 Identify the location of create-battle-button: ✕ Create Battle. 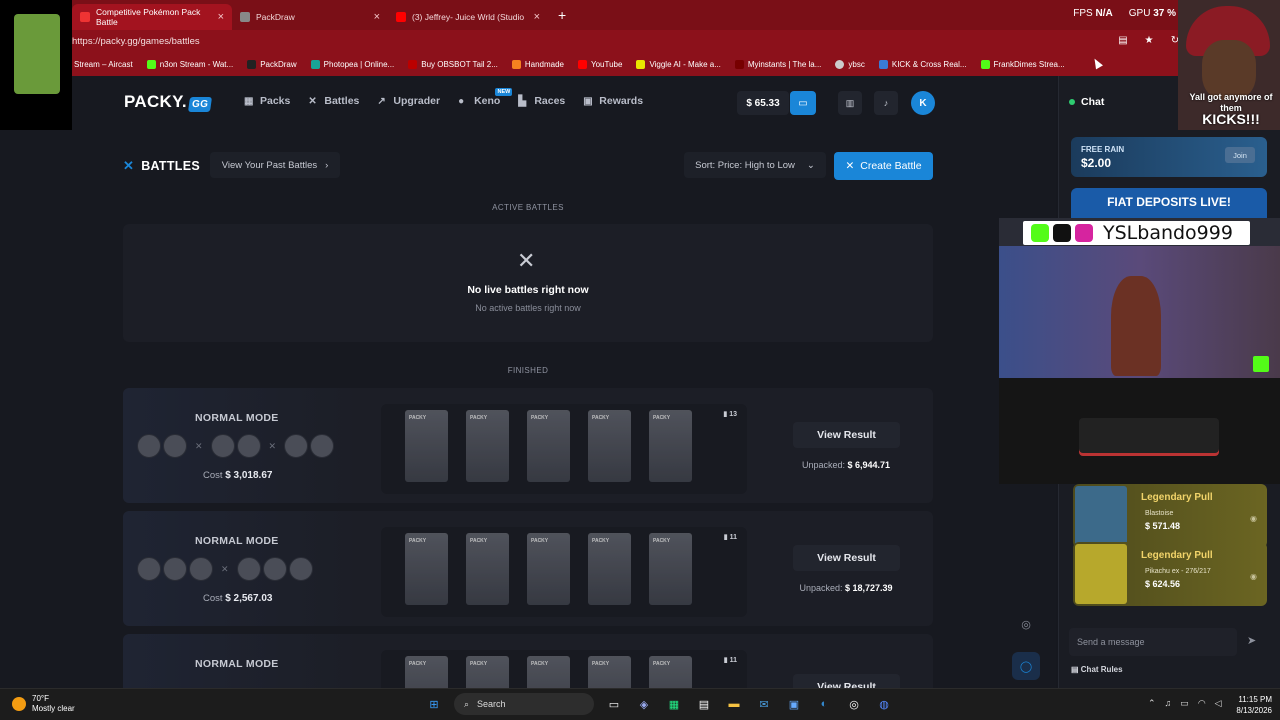
(883, 166).